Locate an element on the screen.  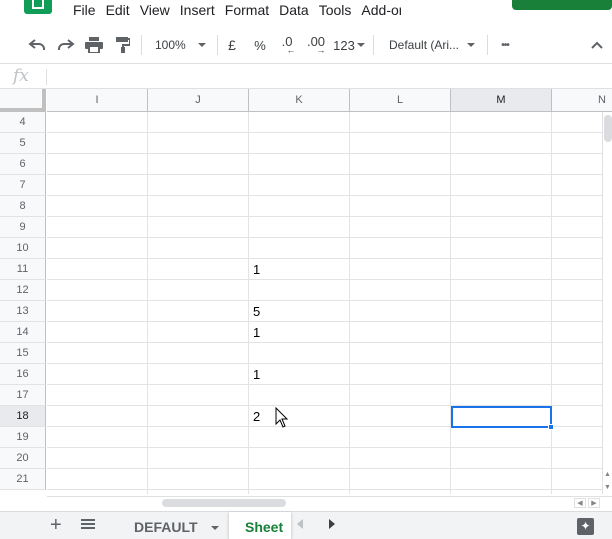
row-header: 16 is located at coordinates (23, 374).